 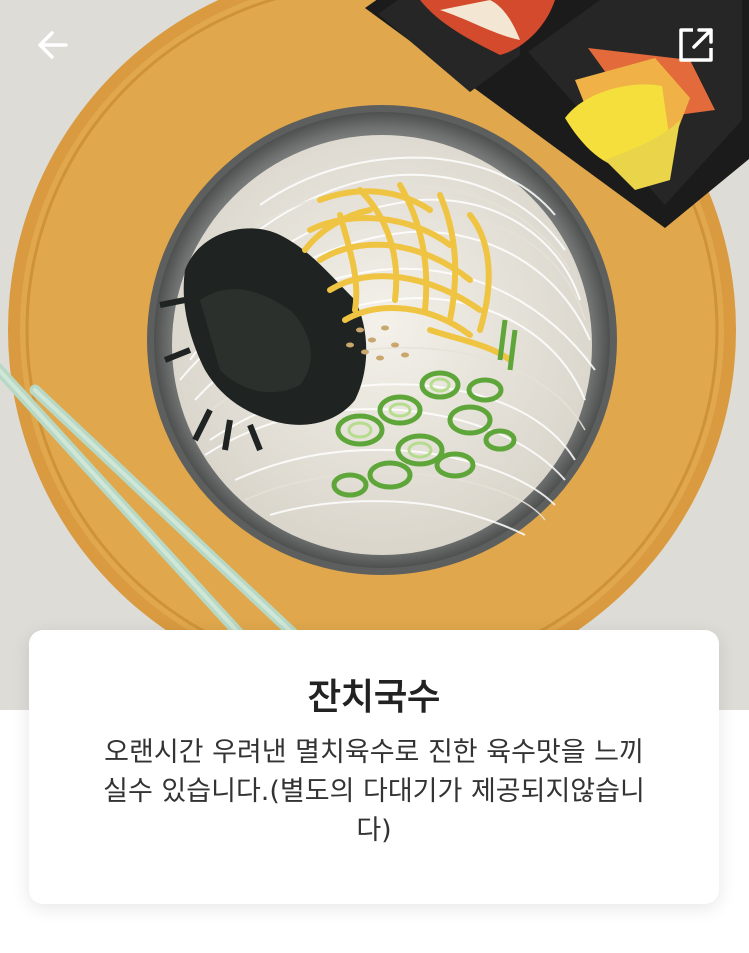 I want to click on share-external-icon, so click(x=696, y=45).